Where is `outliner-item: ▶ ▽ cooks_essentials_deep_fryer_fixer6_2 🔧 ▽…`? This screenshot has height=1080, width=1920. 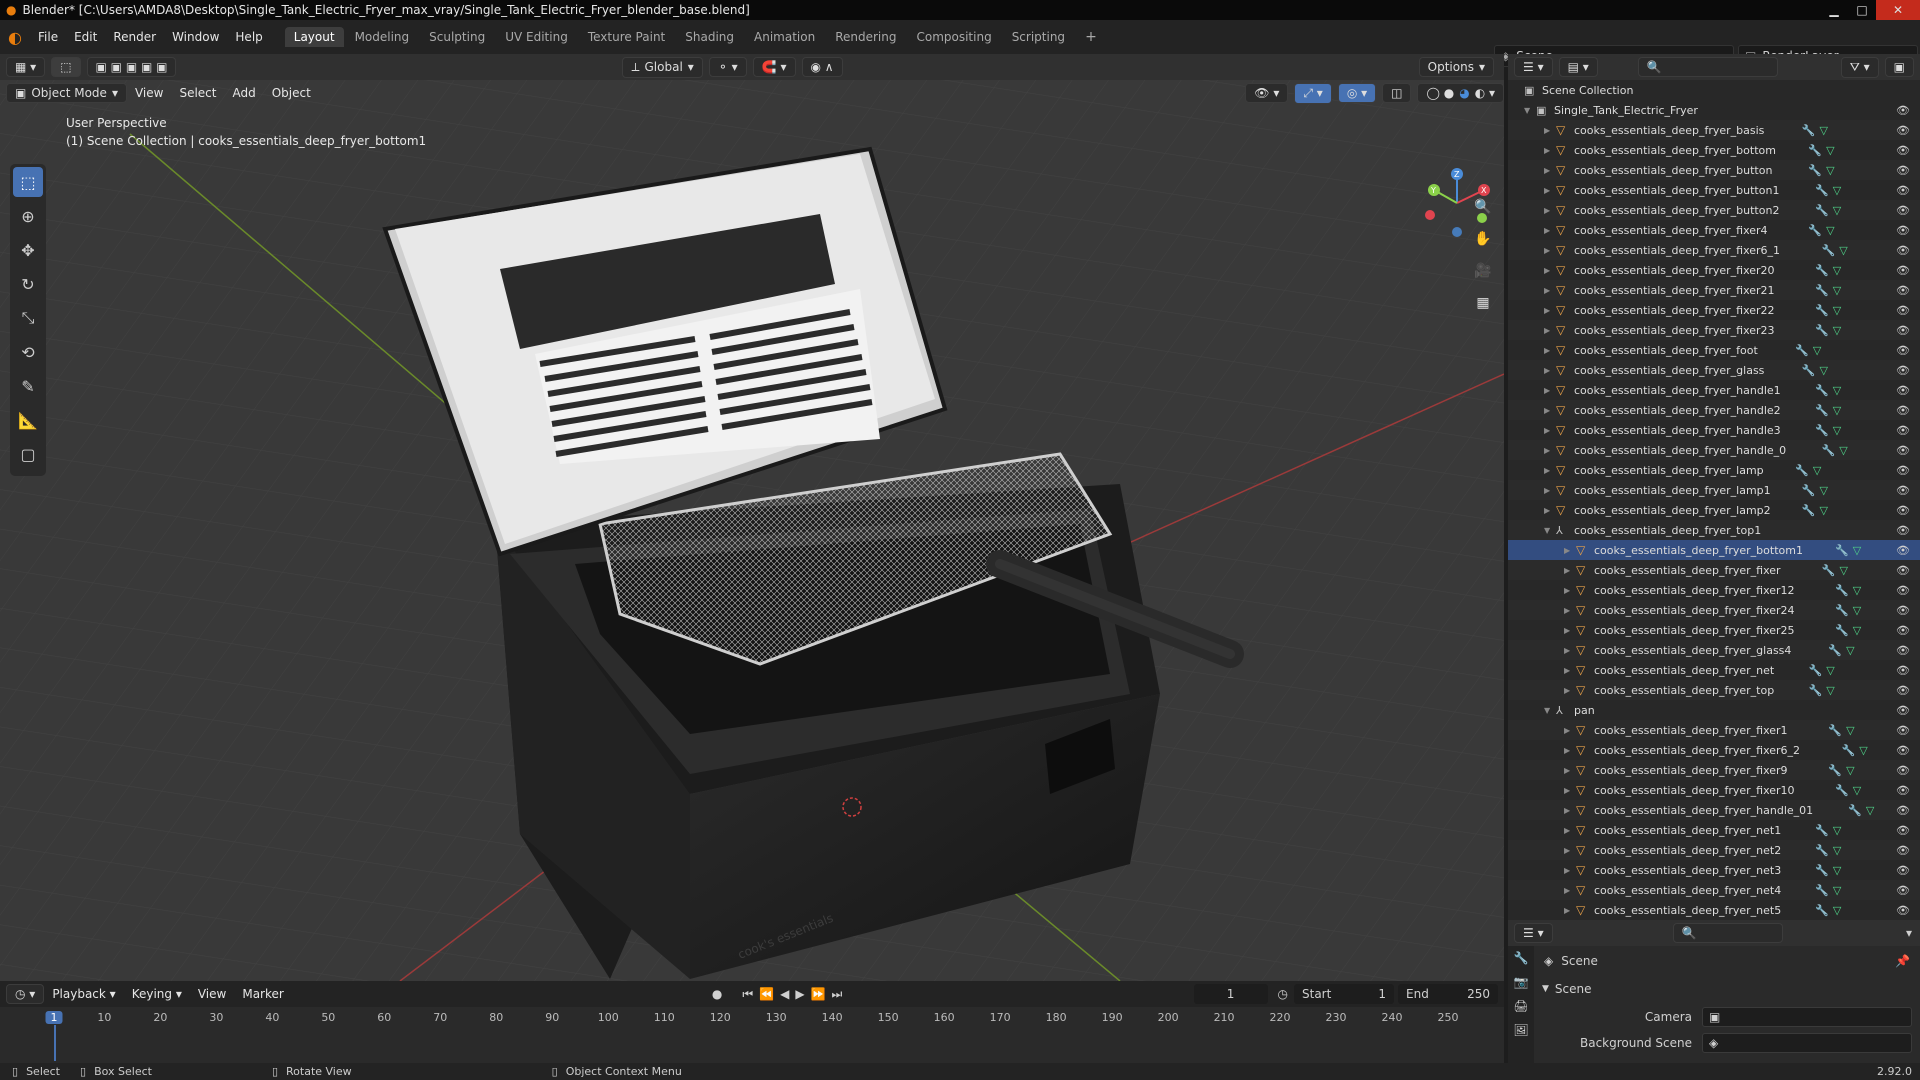
outliner-item: ▶ ▽ cooks_essentials_deep_fryer_fixer6_2 🔧 ▽… is located at coordinates (1714, 750).